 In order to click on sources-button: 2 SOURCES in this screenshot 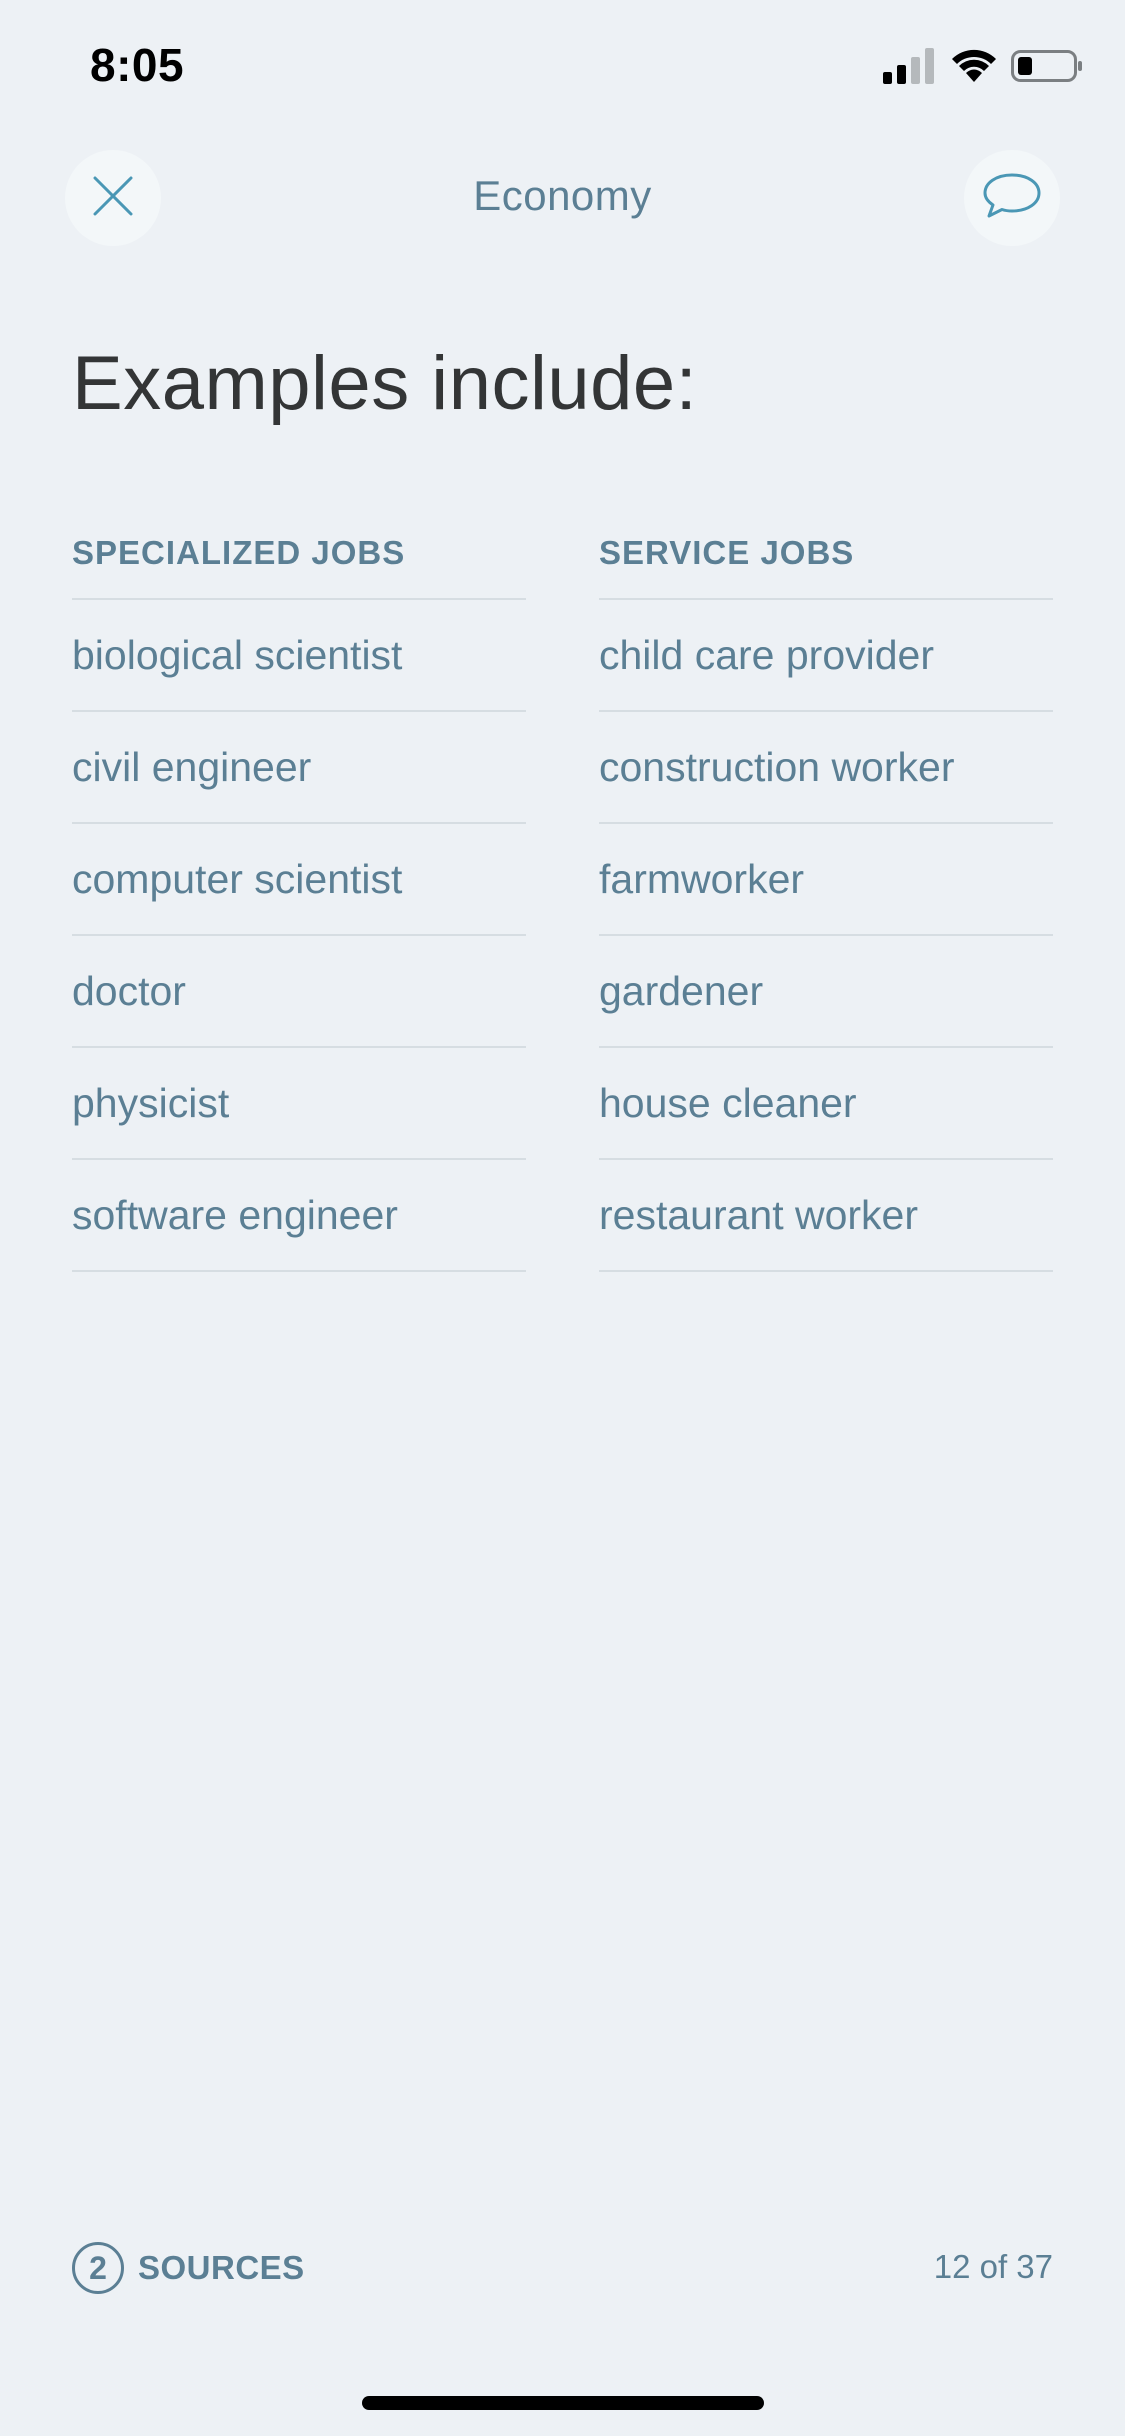, I will do `click(188, 2268)`.